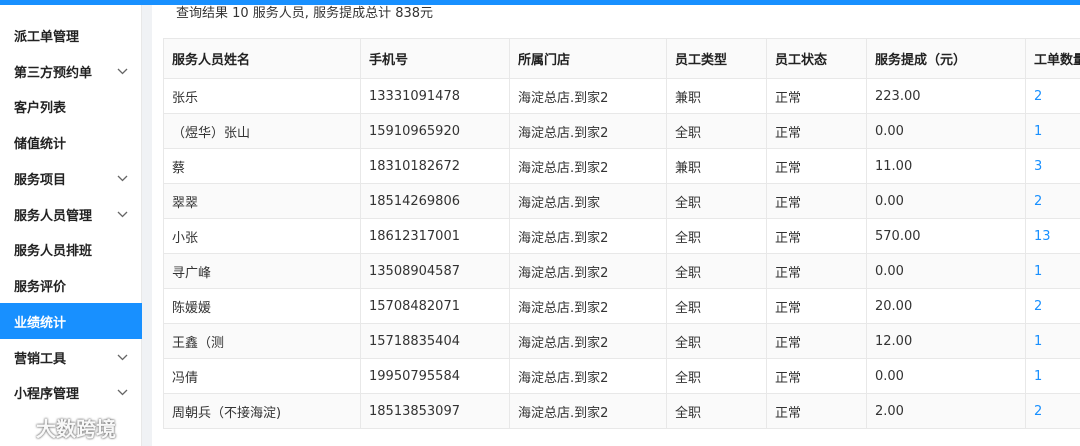 The width and height of the screenshot is (1080, 446). I want to click on column-header: 员工状态, so click(816, 58).